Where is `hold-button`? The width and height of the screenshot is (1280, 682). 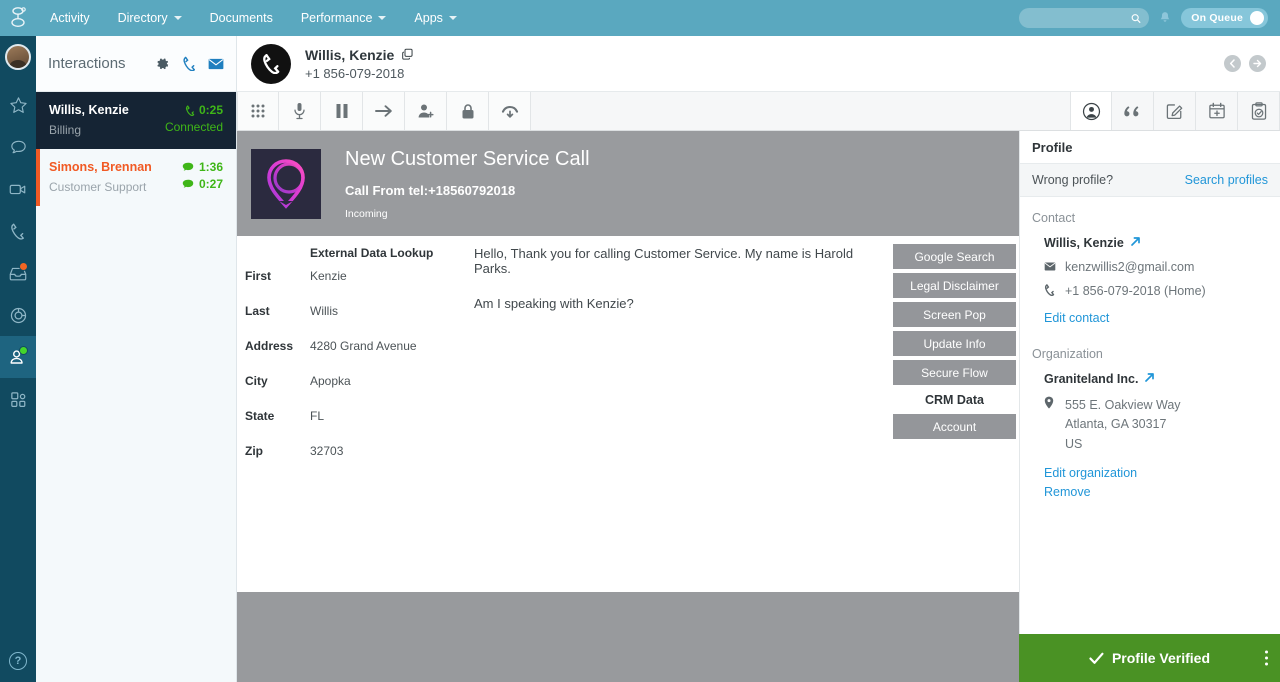 hold-button is located at coordinates (342, 111).